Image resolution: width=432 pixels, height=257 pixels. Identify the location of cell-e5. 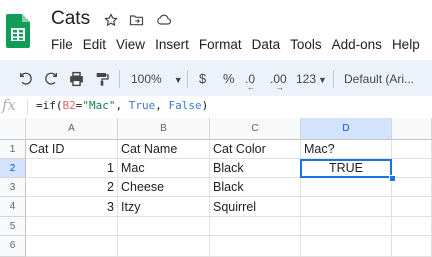
(412, 226).